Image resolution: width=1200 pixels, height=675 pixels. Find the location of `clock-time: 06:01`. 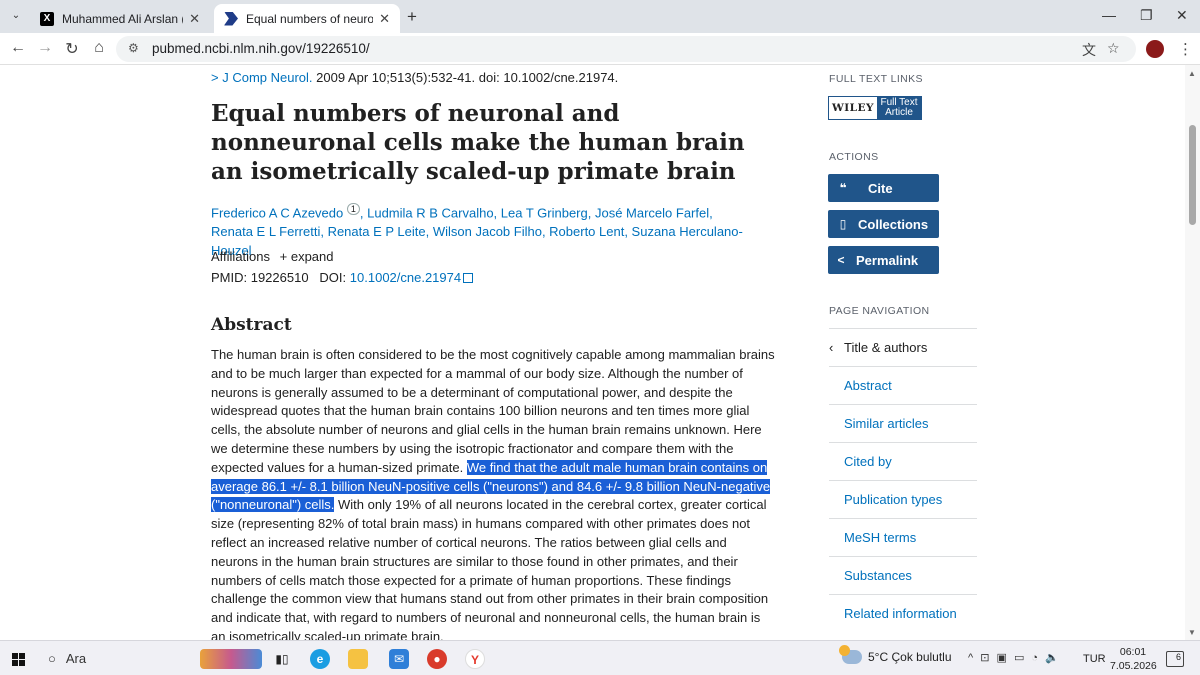

clock-time: 06:01 is located at coordinates (1133, 652).